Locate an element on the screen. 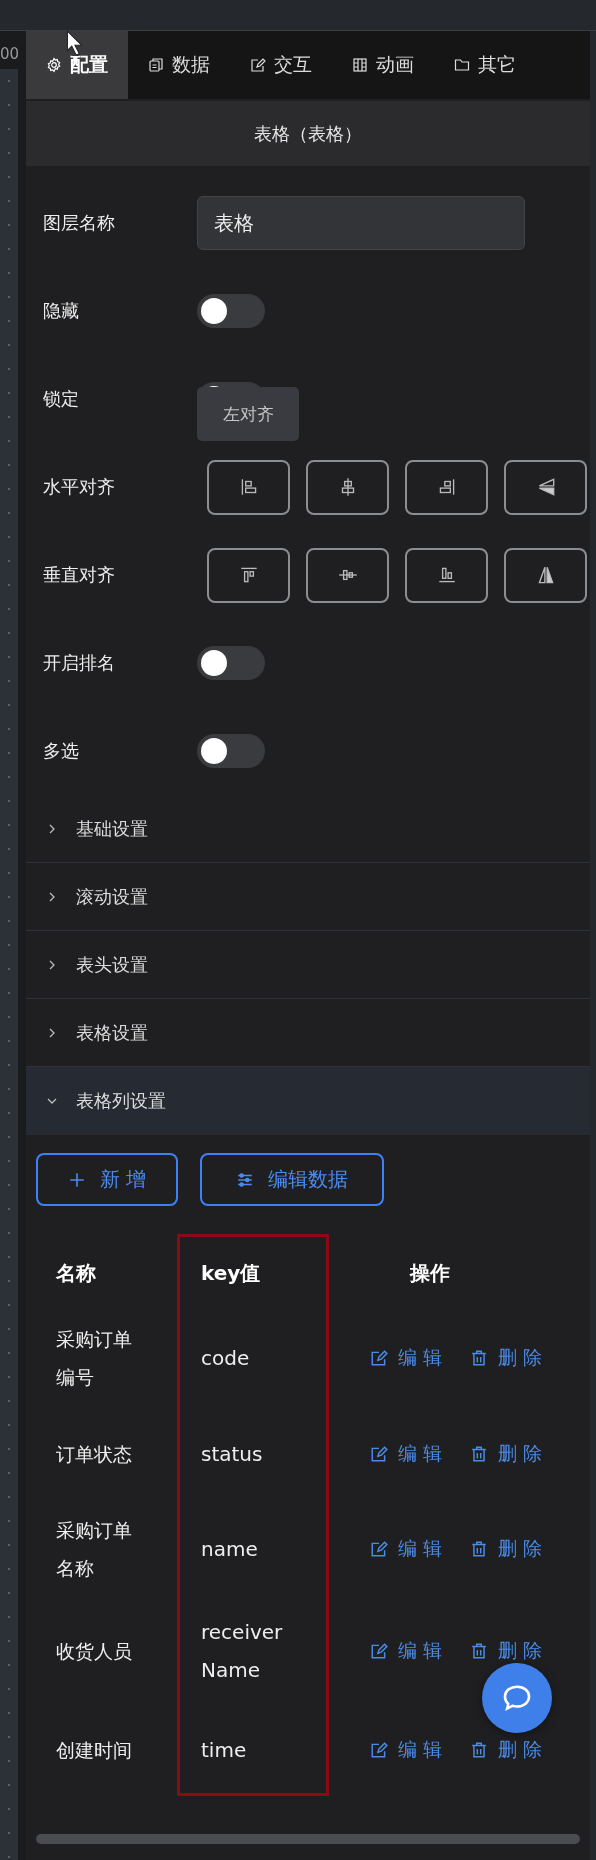 The height and width of the screenshot is (1860, 596). align-middle-button is located at coordinates (347, 575).